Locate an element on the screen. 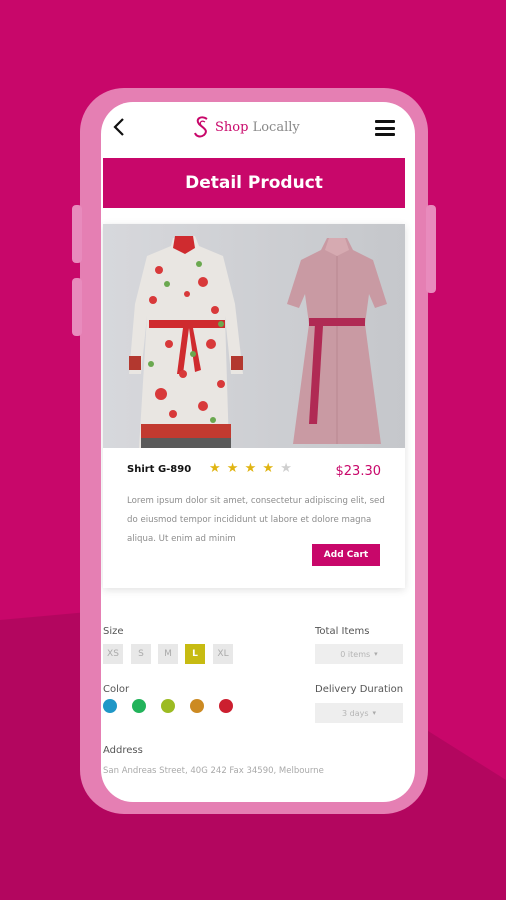 Image resolution: width=506 pixels, height=900 pixels. app-logo: Shop Locally is located at coordinates (246, 127).